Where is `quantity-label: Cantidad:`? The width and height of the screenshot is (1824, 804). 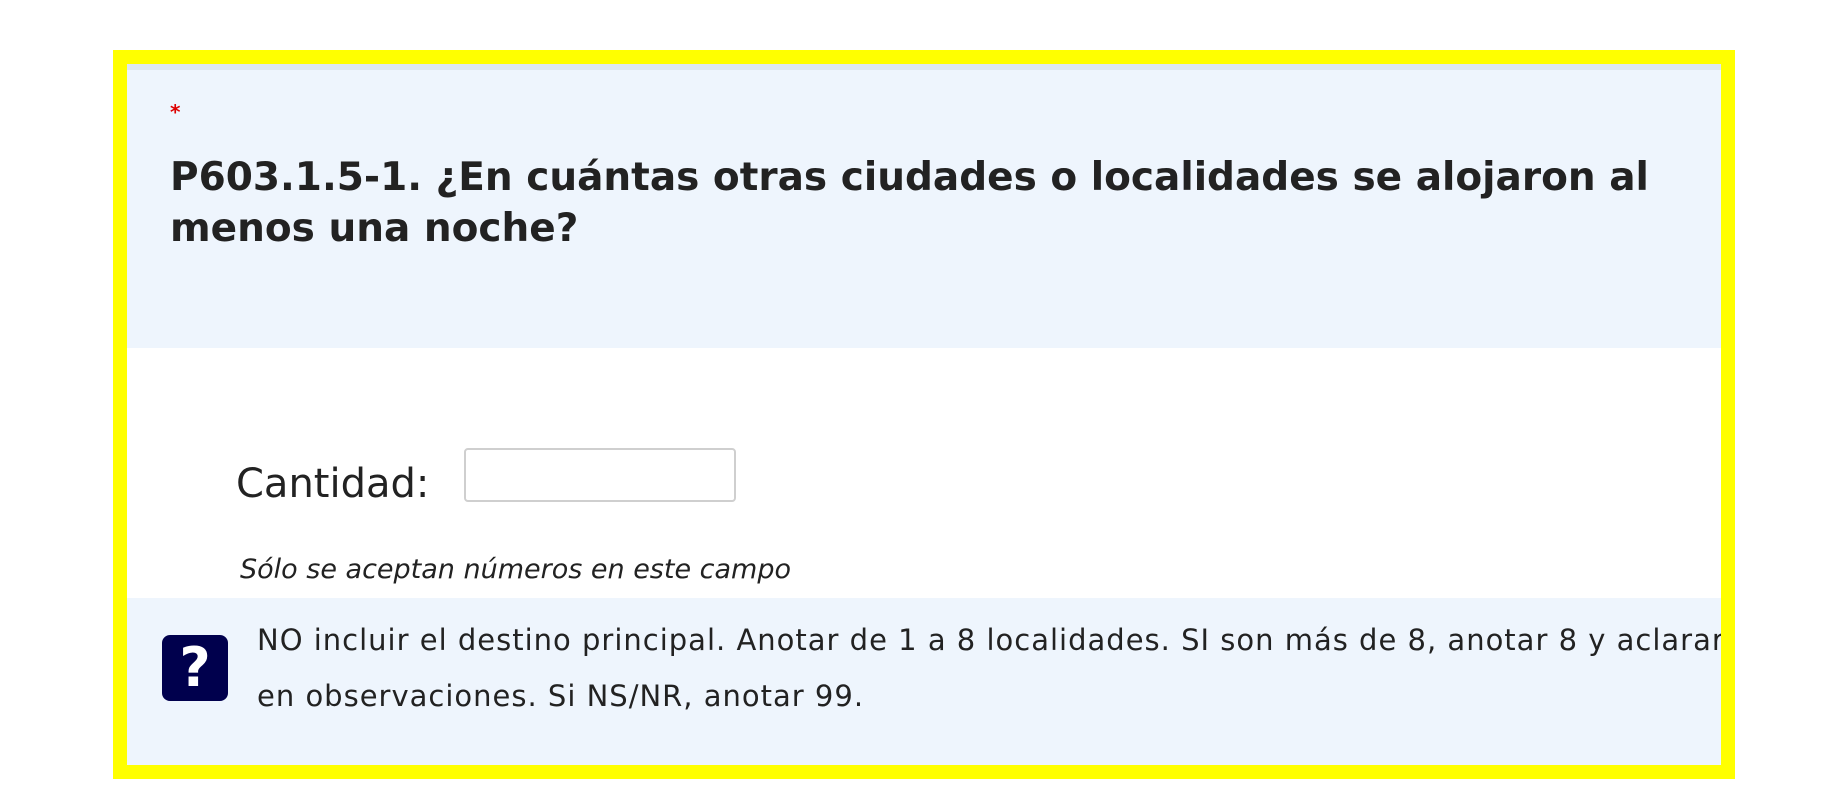
quantity-label: Cantidad: is located at coordinates (333, 484).